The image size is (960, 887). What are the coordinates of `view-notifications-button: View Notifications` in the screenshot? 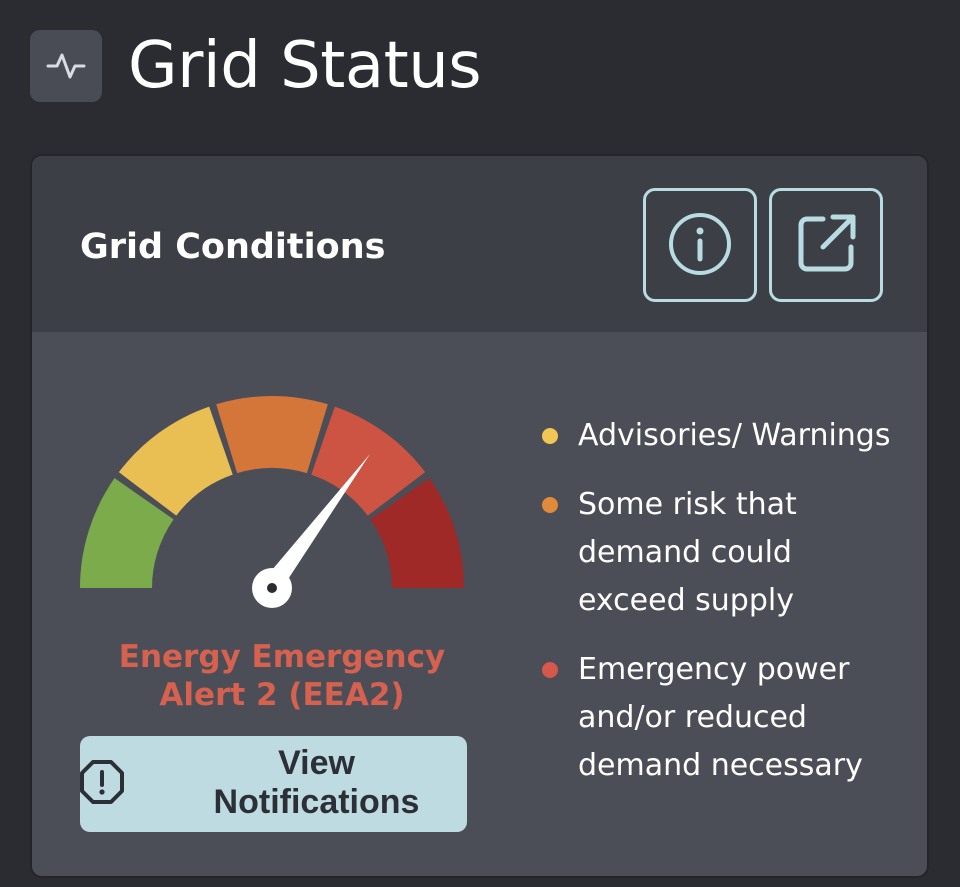 It's located at (273, 784).